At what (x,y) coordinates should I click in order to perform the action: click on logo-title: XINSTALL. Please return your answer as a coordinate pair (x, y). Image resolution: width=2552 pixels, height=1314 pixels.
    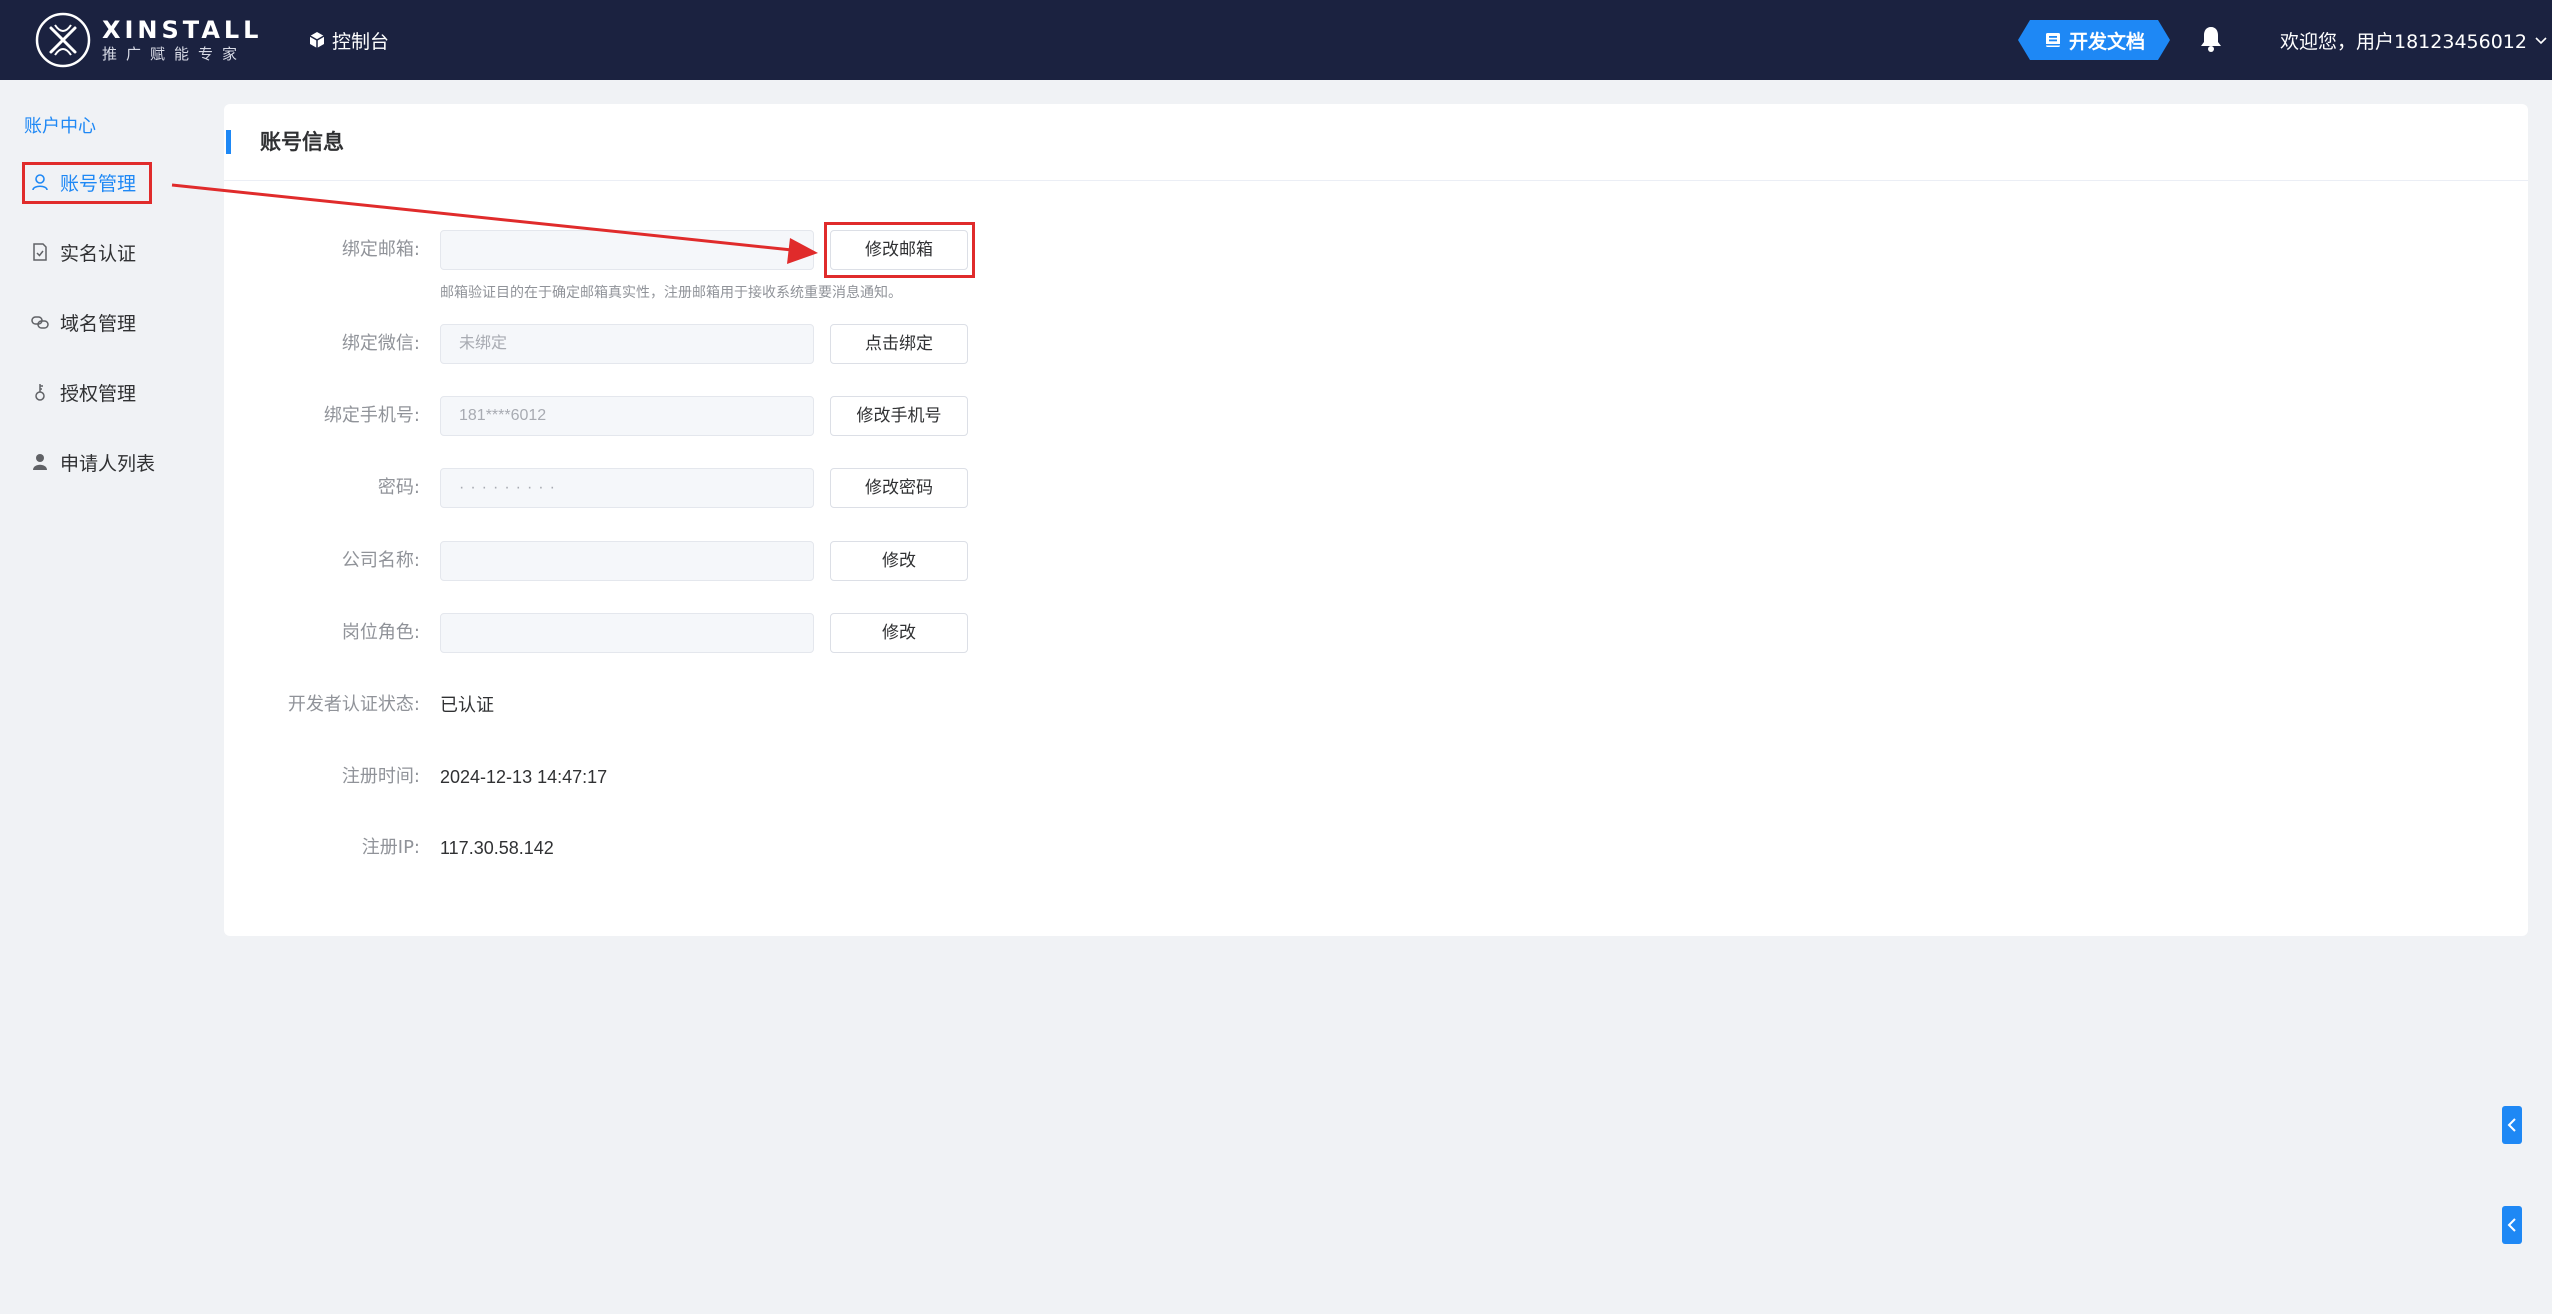
    Looking at the image, I should click on (182, 30).